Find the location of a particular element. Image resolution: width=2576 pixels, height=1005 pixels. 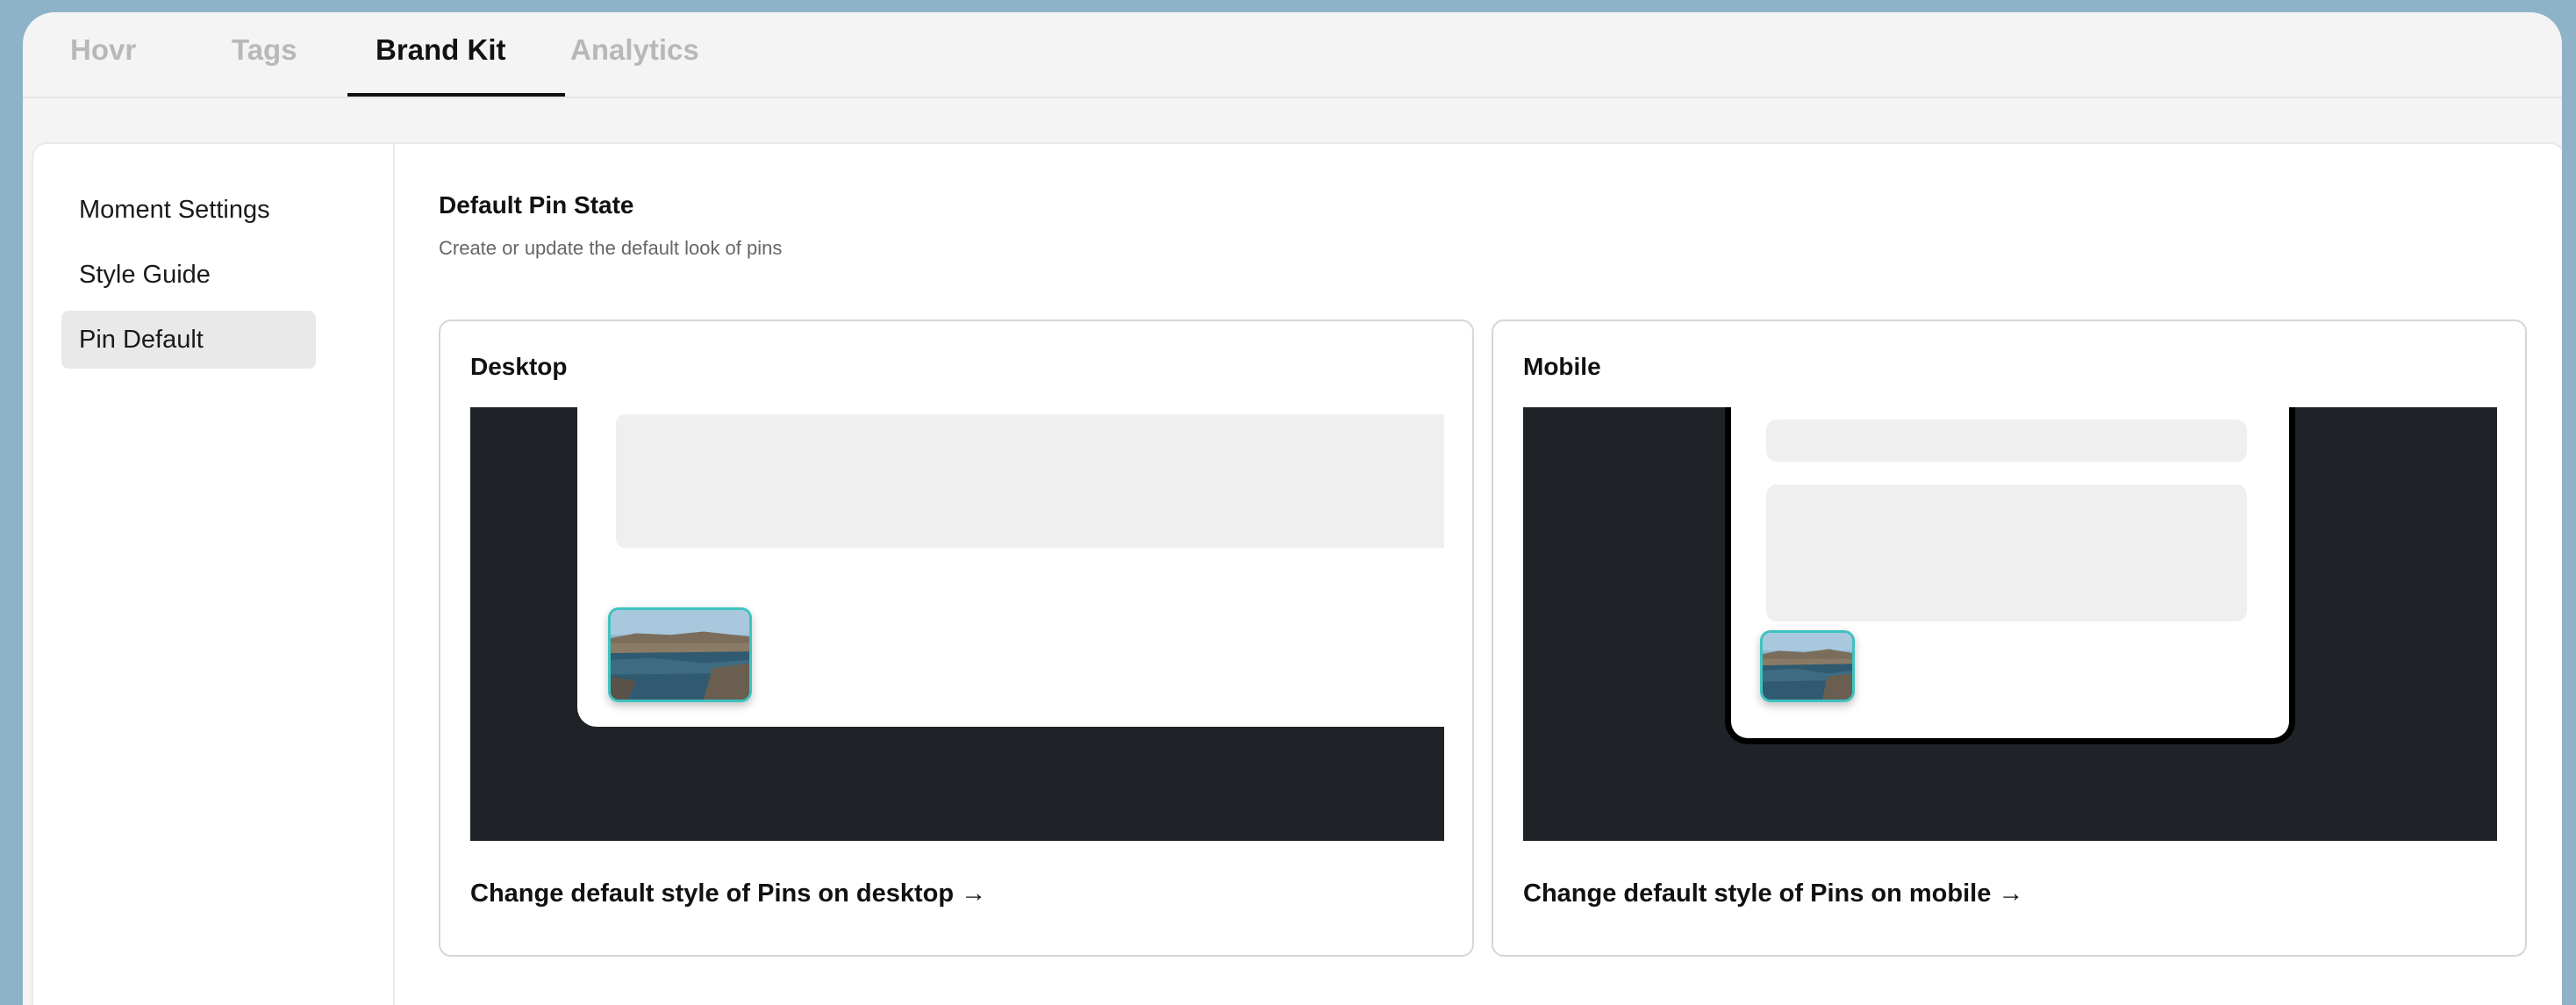

mobile-card-title: Mobile is located at coordinates (1562, 366).